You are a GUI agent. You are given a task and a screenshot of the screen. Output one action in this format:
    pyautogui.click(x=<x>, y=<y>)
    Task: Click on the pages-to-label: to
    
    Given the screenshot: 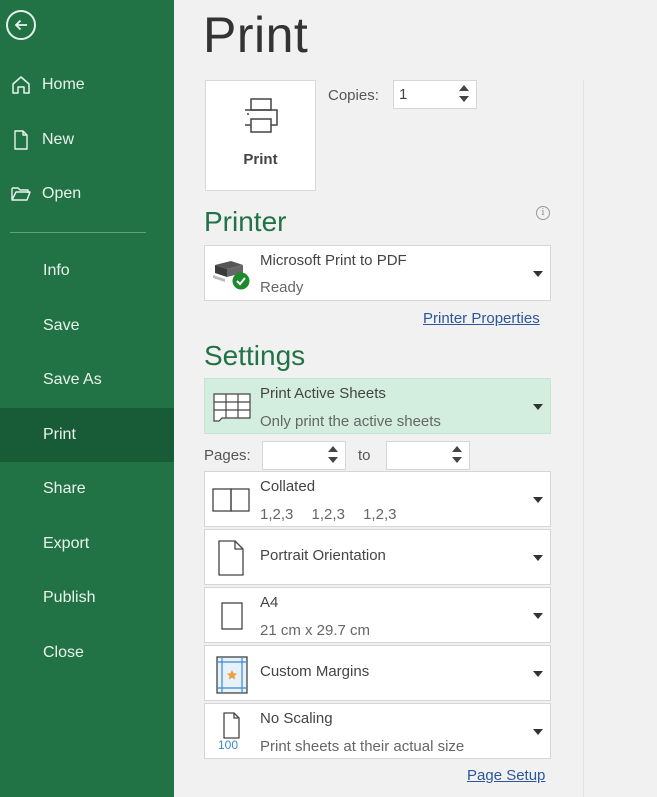 What is the action you would take?
    pyautogui.click(x=364, y=455)
    